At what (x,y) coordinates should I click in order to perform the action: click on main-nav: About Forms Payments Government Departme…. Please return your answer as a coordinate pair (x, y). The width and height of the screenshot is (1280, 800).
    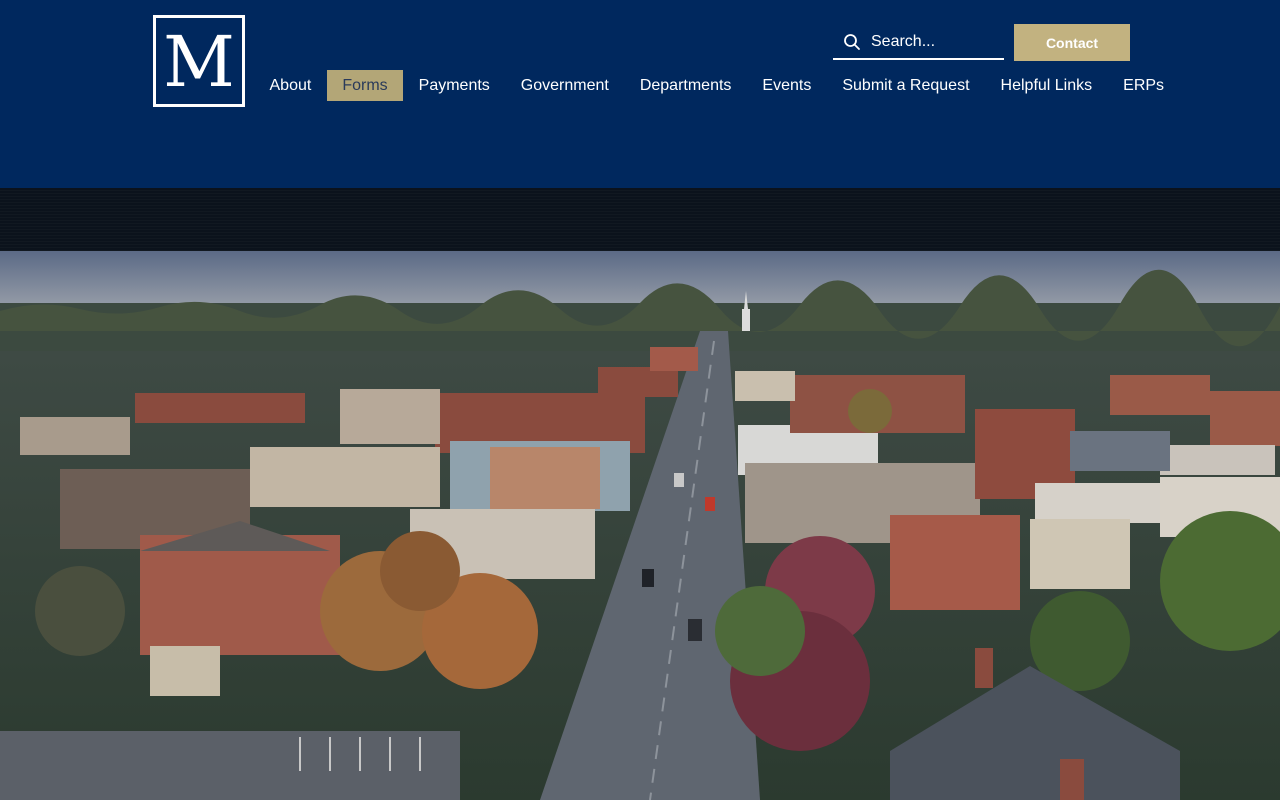
    Looking at the image, I should click on (717, 85).